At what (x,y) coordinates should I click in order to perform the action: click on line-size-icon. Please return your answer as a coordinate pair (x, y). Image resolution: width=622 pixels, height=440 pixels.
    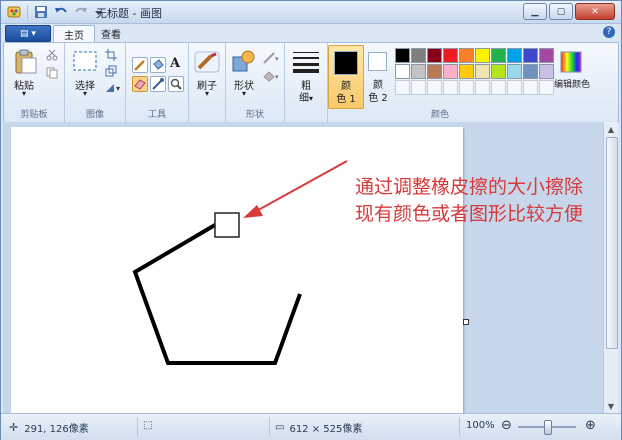
    Looking at the image, I should click on (306, 63).